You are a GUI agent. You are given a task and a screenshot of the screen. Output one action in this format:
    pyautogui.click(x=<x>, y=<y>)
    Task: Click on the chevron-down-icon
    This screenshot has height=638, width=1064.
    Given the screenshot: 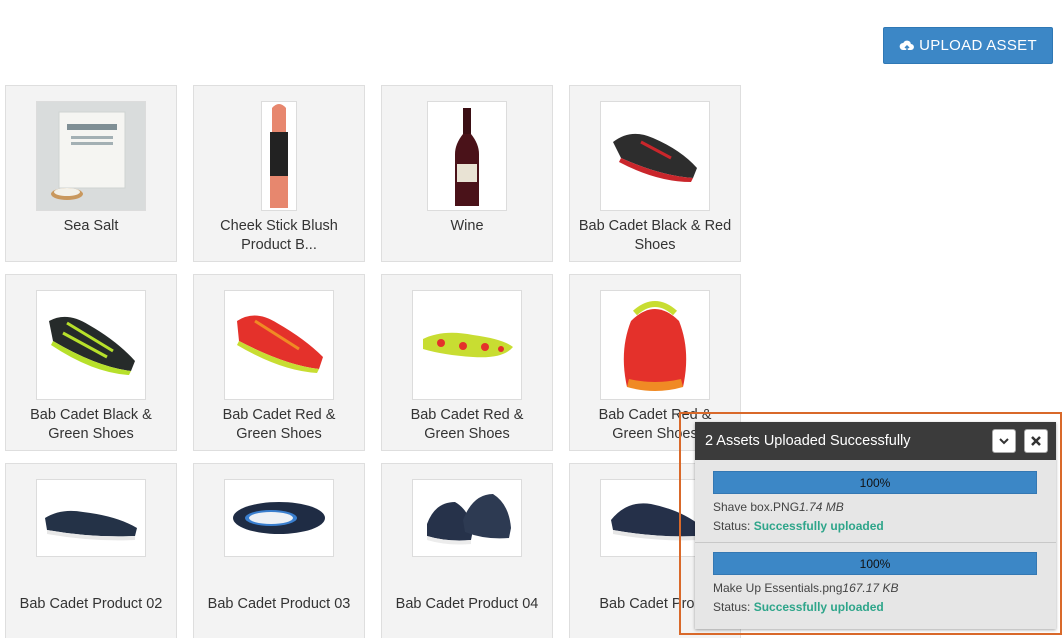 What is the action you would take?
    pyautogui.click(x=1004, y=441)
    